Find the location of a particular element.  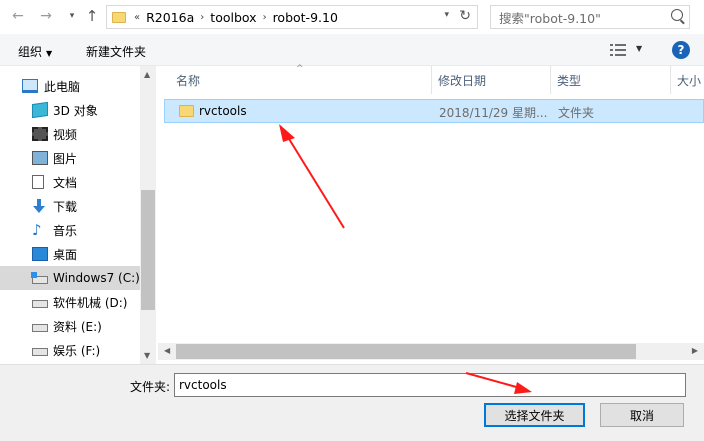

sidebar-item-label: 3D 对象 is located at coordinates (75, 110).